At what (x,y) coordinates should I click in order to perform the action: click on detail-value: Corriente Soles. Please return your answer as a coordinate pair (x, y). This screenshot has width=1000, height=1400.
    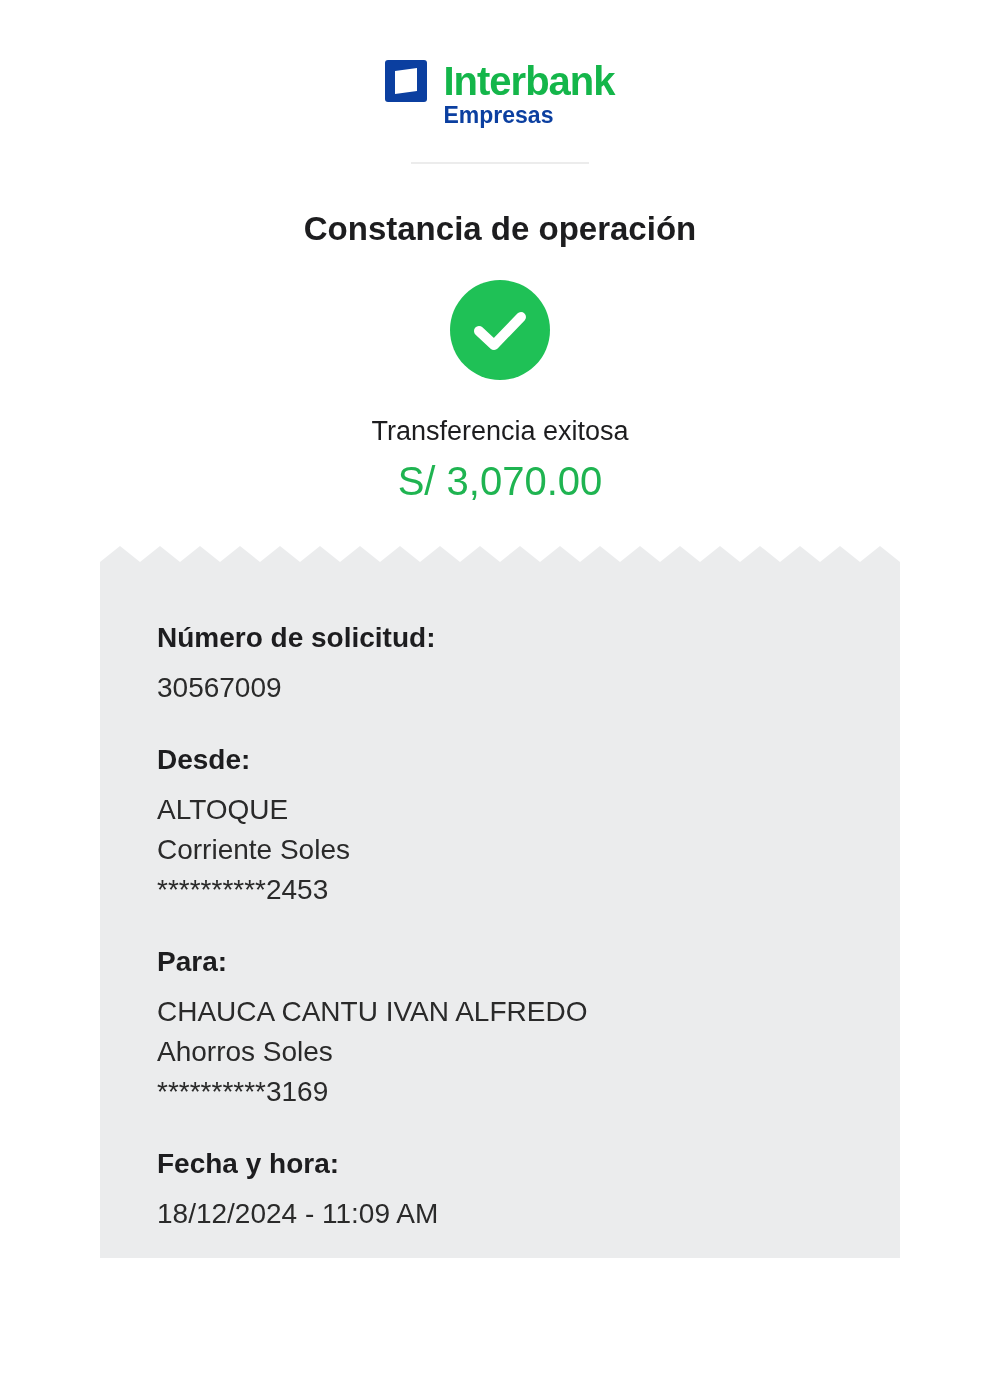
    Looking at the image, I should click on (254, 850).